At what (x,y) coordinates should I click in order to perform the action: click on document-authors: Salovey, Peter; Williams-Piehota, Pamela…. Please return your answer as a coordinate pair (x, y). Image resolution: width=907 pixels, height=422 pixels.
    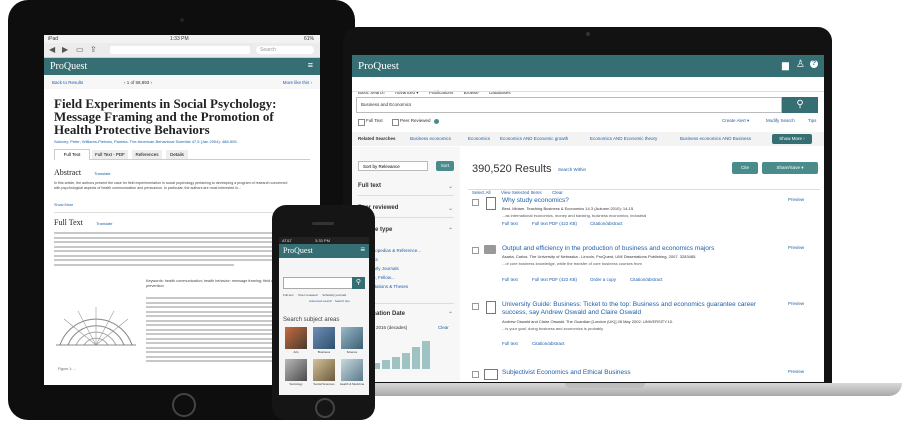
    Looking at the image, I should click on (179, 141).